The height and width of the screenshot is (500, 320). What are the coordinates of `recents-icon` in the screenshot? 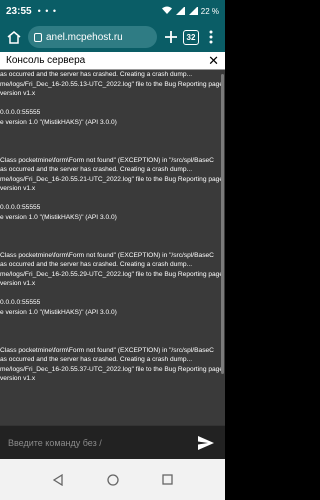 It's located at (167, 479).